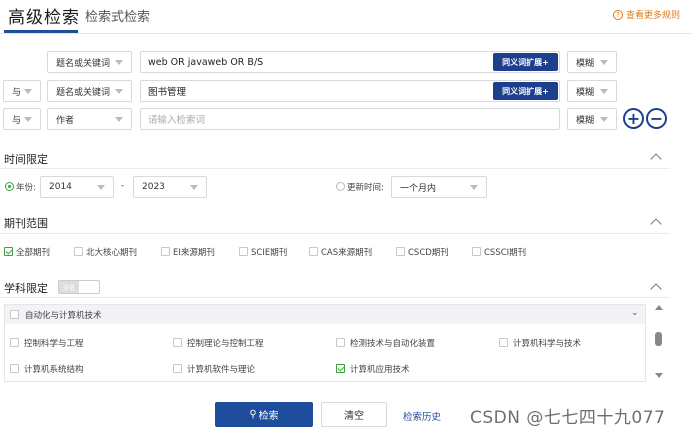 The width and height of the screenshot is (692, 435). Describe the element at coordinates (170, 187) in the screenshot. I see `year-to-select: 2023` at that location.